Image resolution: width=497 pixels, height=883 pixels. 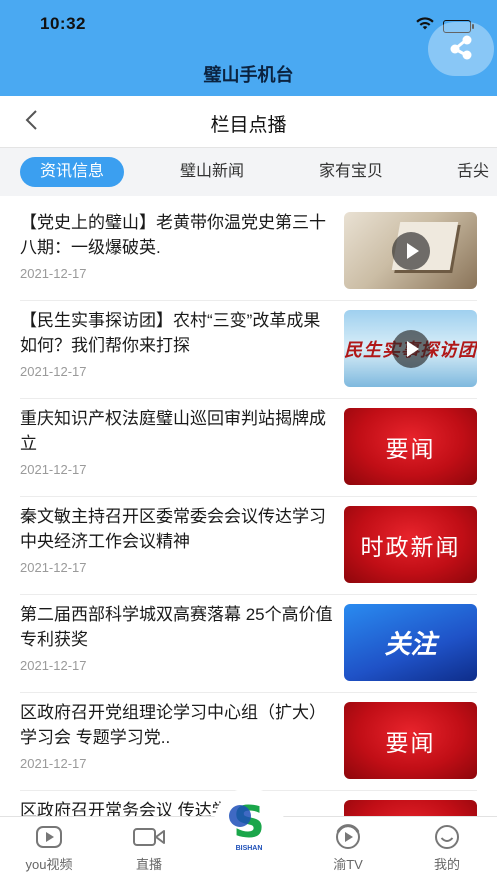 I want to click on tabbar-item-live: 直播, so click(x=149, y=848).